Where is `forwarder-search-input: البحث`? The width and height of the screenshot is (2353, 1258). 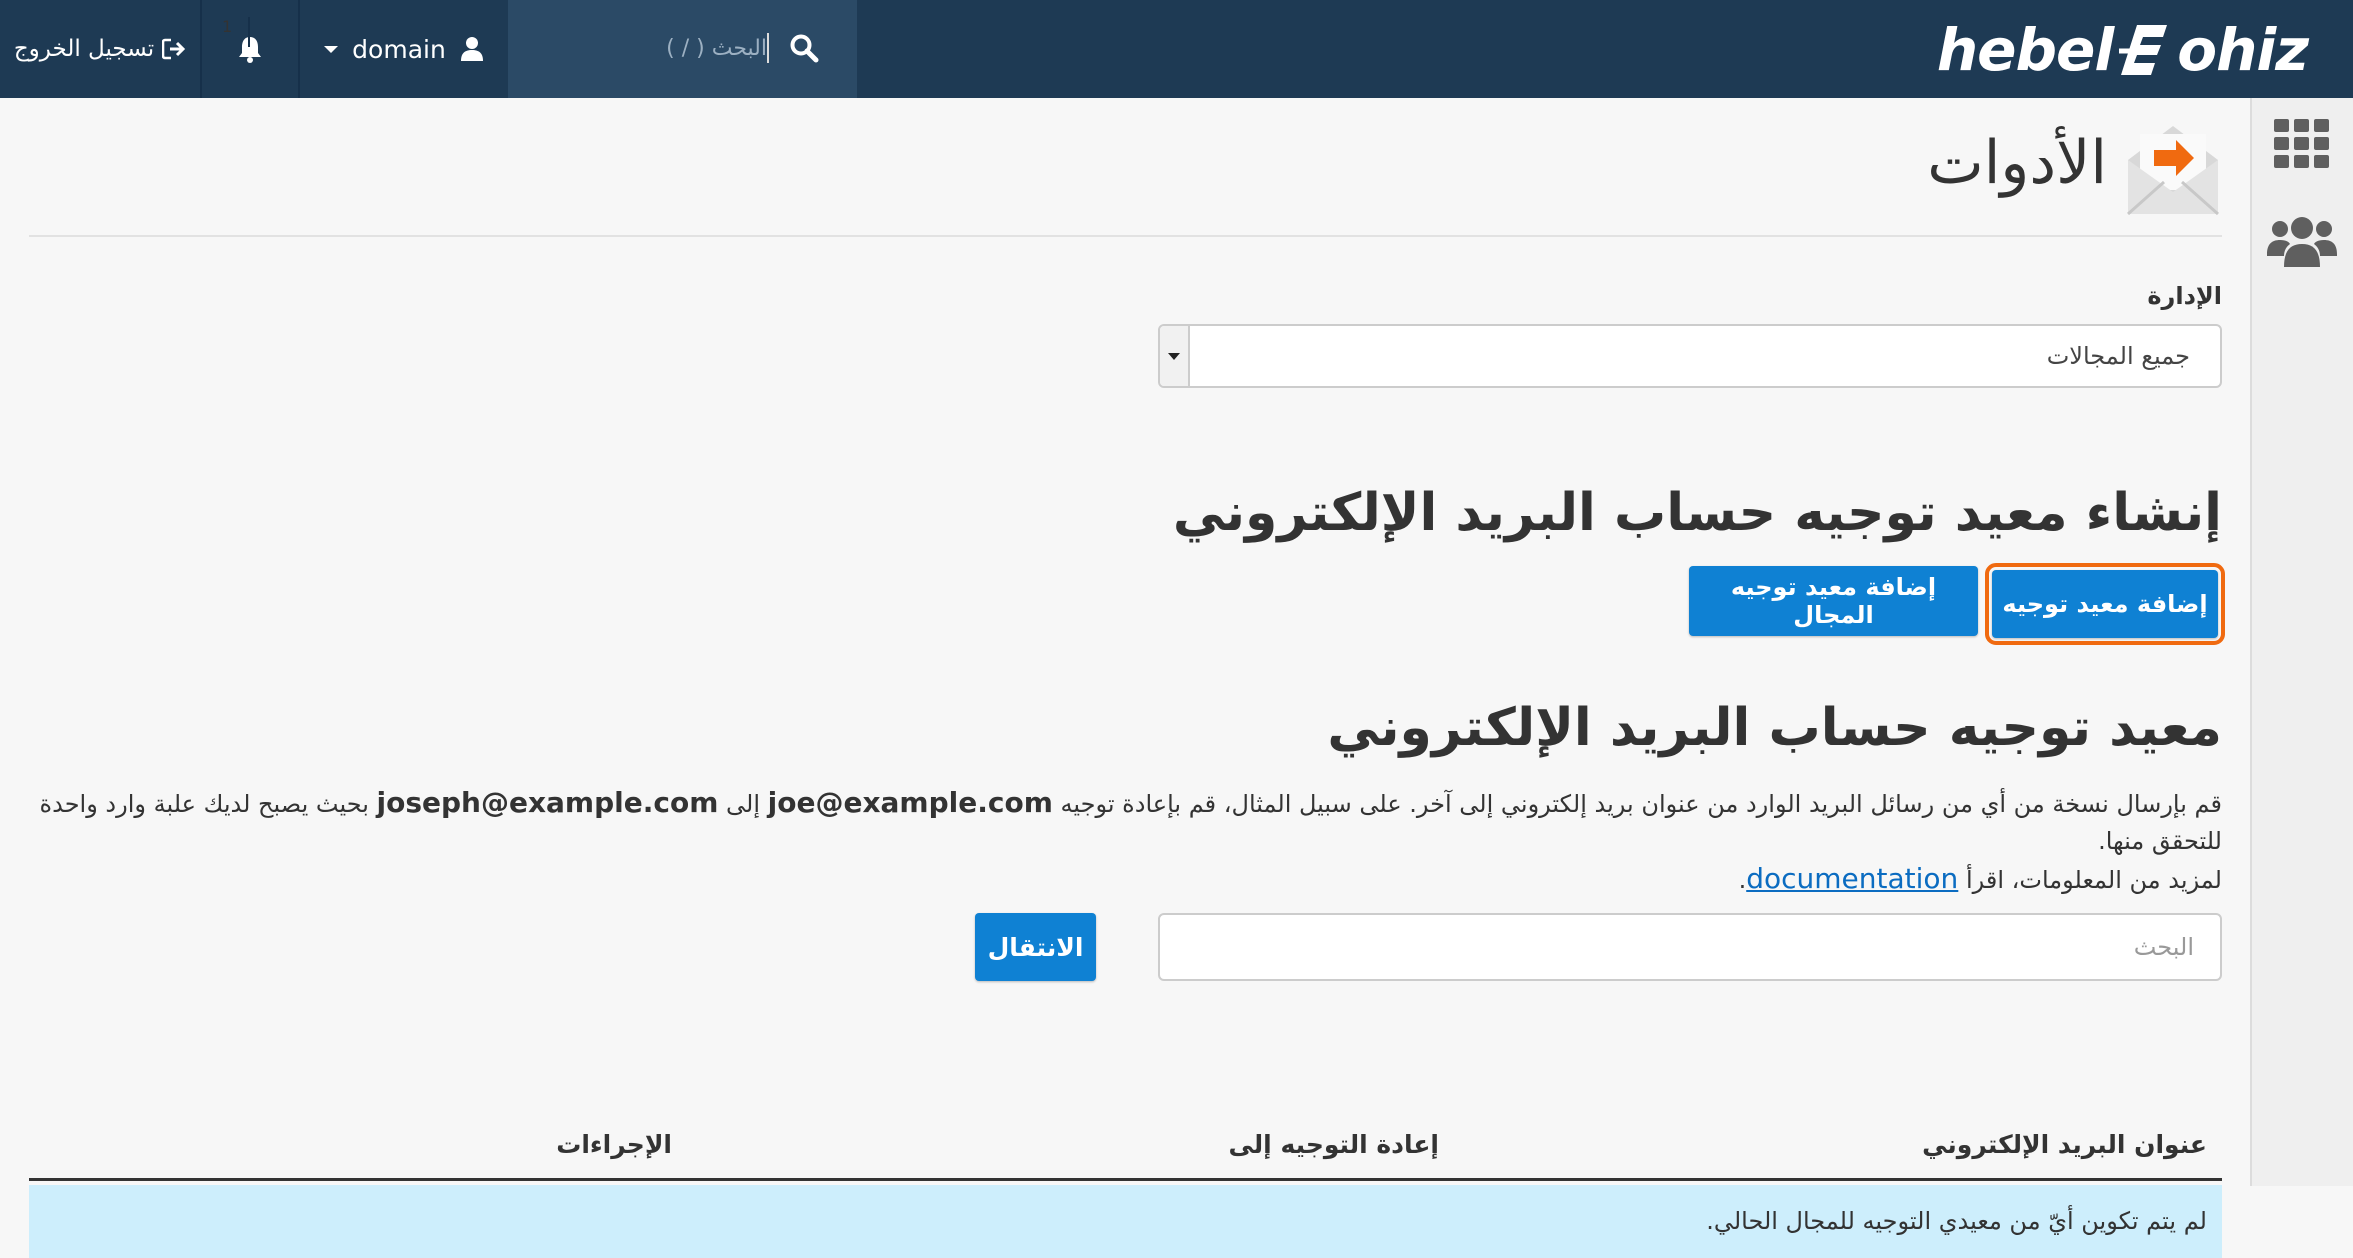
forwarder-search-input: البحث is located at coordinates (1690, 947).